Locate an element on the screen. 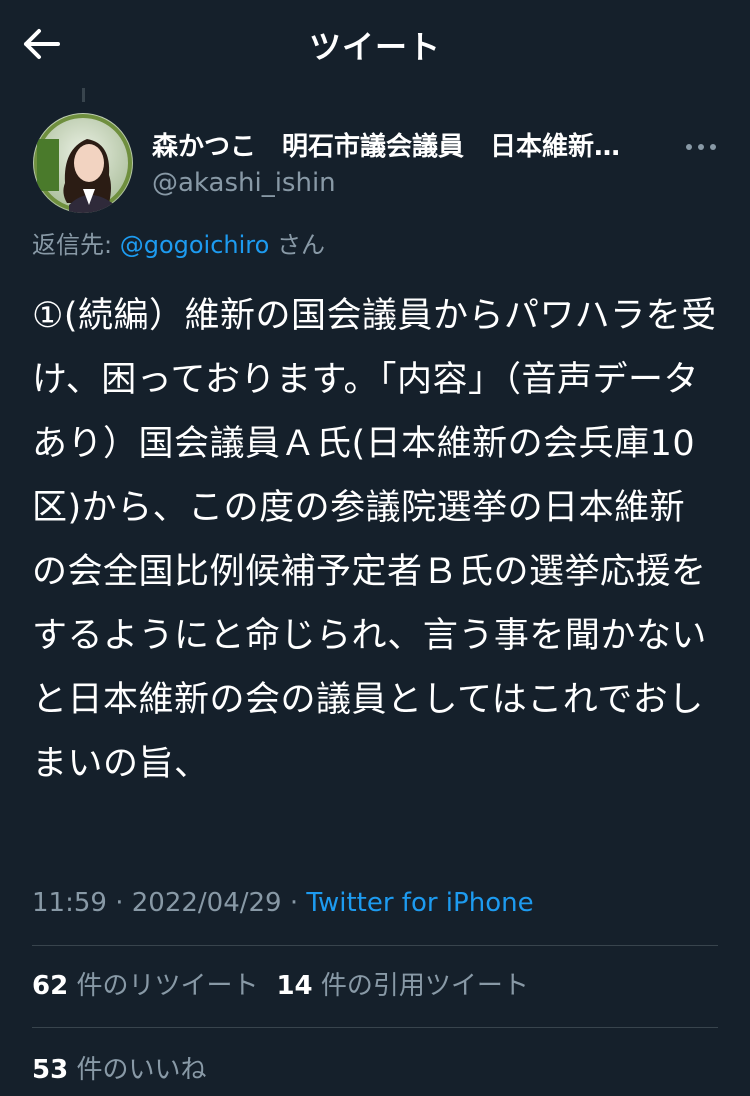  tweet-date: 2022/04/29 is located at coordinates (206, 903).